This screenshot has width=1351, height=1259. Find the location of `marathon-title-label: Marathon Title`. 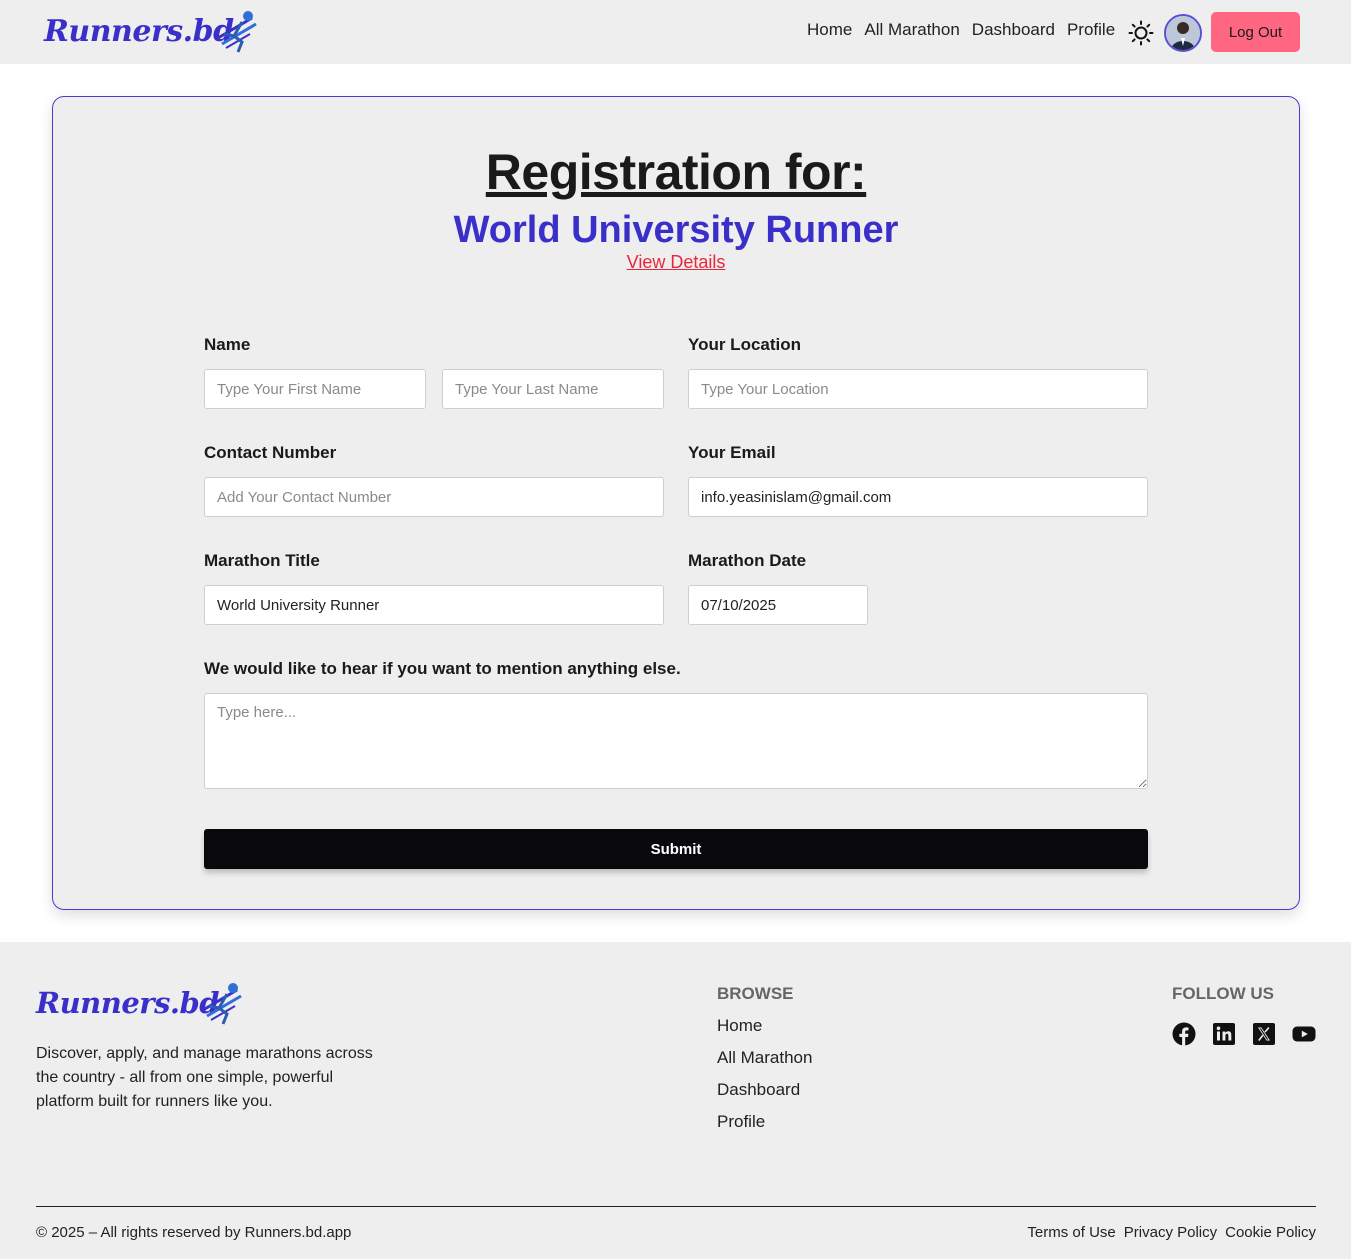

marathon-title-label: Marathon Title is located at coordinates (262, 560).